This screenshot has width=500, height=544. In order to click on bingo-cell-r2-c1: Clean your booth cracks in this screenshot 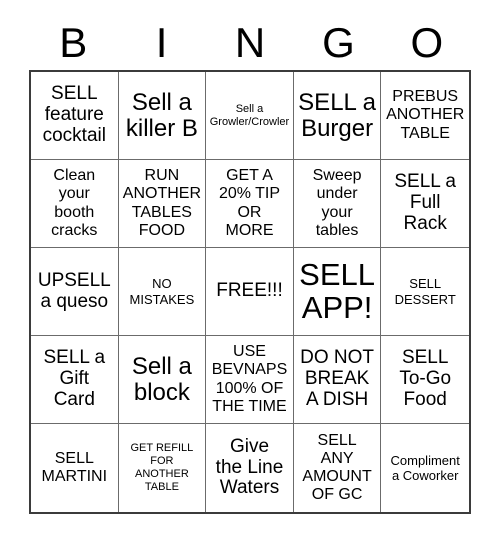, I will do `click(75, 204)`.